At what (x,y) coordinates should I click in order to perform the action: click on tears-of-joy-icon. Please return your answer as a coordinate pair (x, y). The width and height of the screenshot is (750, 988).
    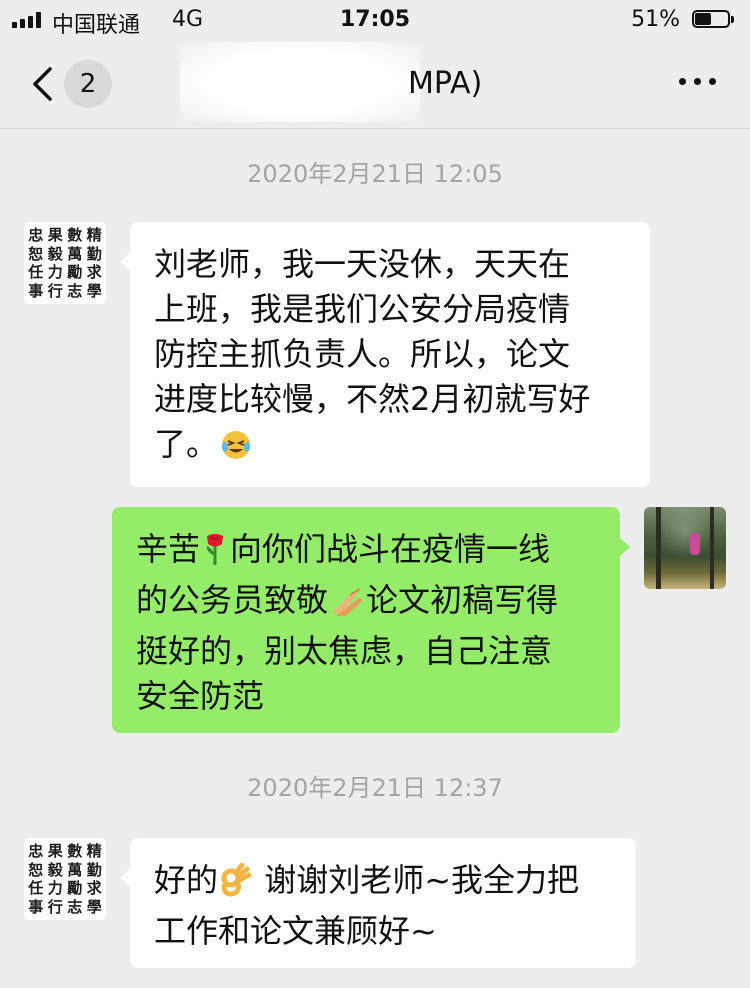
    Looking at the image, I should click on (236, 450).